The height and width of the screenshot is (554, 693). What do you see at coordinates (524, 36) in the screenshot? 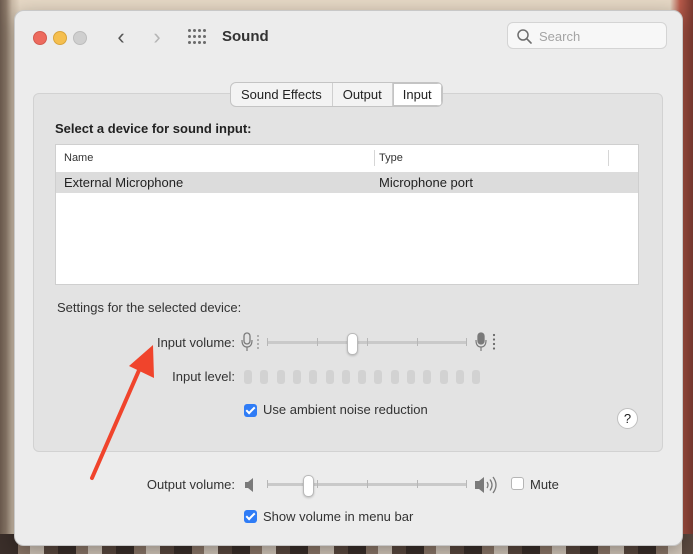
I see `search-icon` at bounding box center [524, 36].